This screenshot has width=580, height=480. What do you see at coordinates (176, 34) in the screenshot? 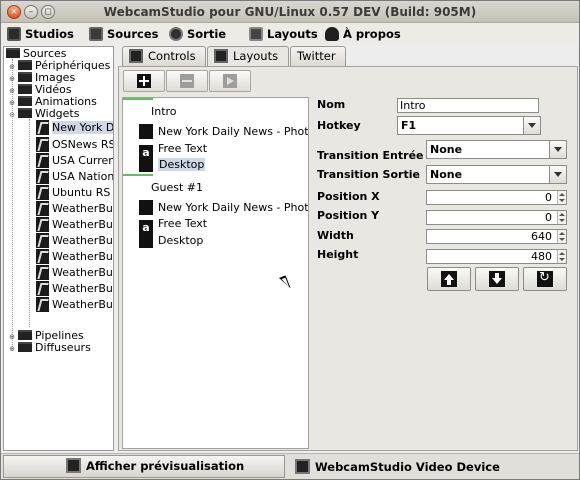
I see `output-icon` at bounding box center [176, 34].